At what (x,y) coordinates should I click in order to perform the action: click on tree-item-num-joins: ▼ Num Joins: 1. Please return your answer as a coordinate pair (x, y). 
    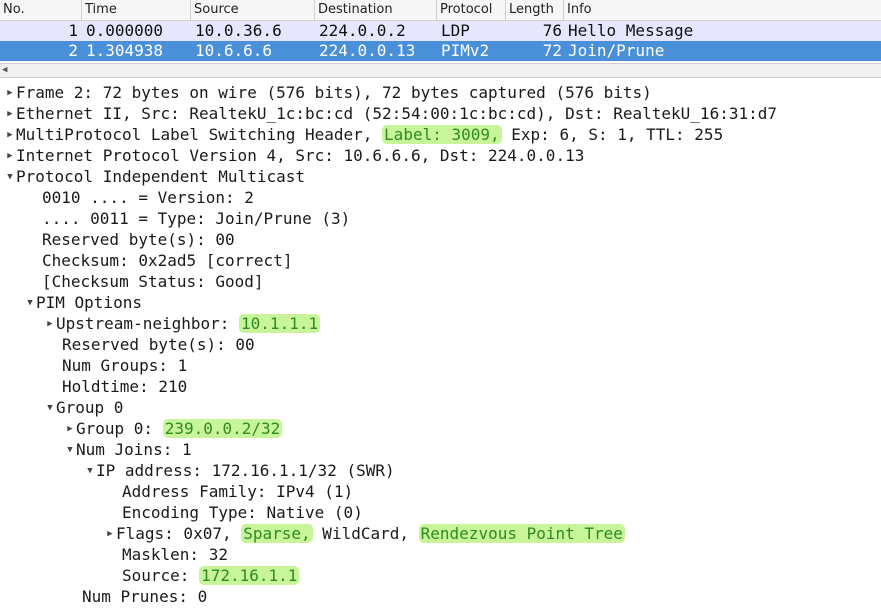
    Looking at the image, I should click on (440, 449).